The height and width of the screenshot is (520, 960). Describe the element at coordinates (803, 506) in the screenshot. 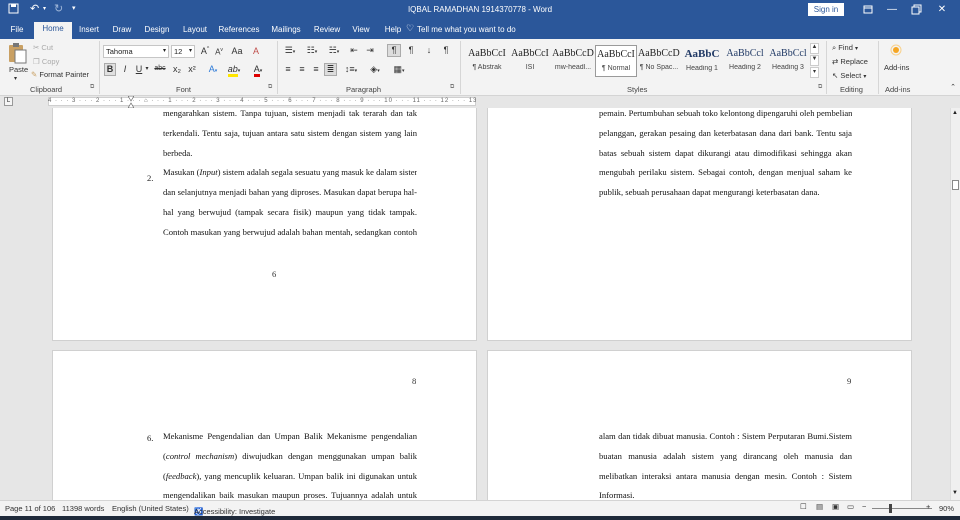

I see `focus-mode-icon: ☐` at that location.